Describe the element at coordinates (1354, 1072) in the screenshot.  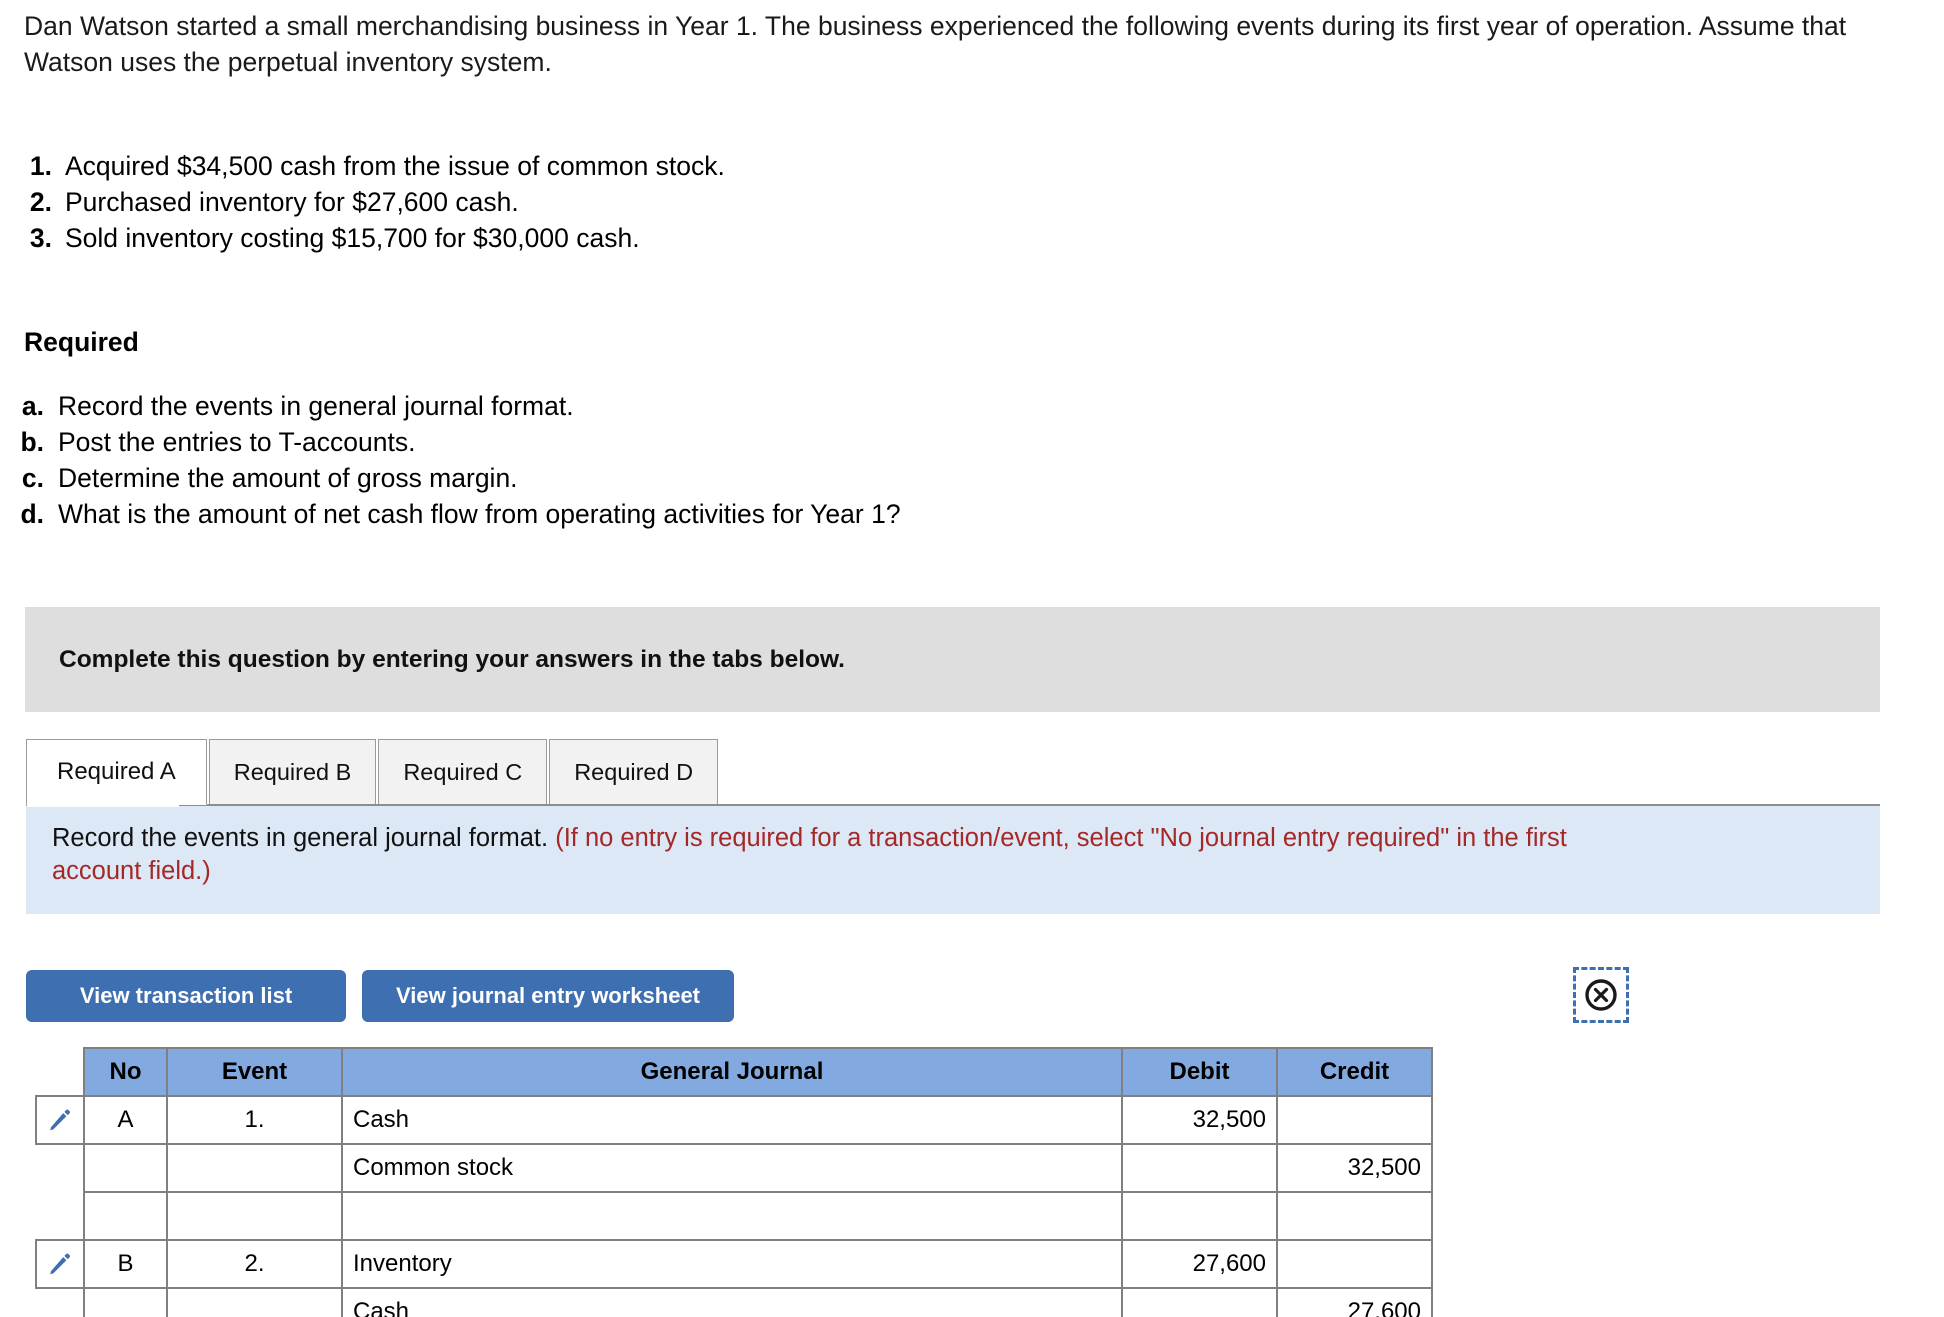
I see `header-credit: Credit` at that location.